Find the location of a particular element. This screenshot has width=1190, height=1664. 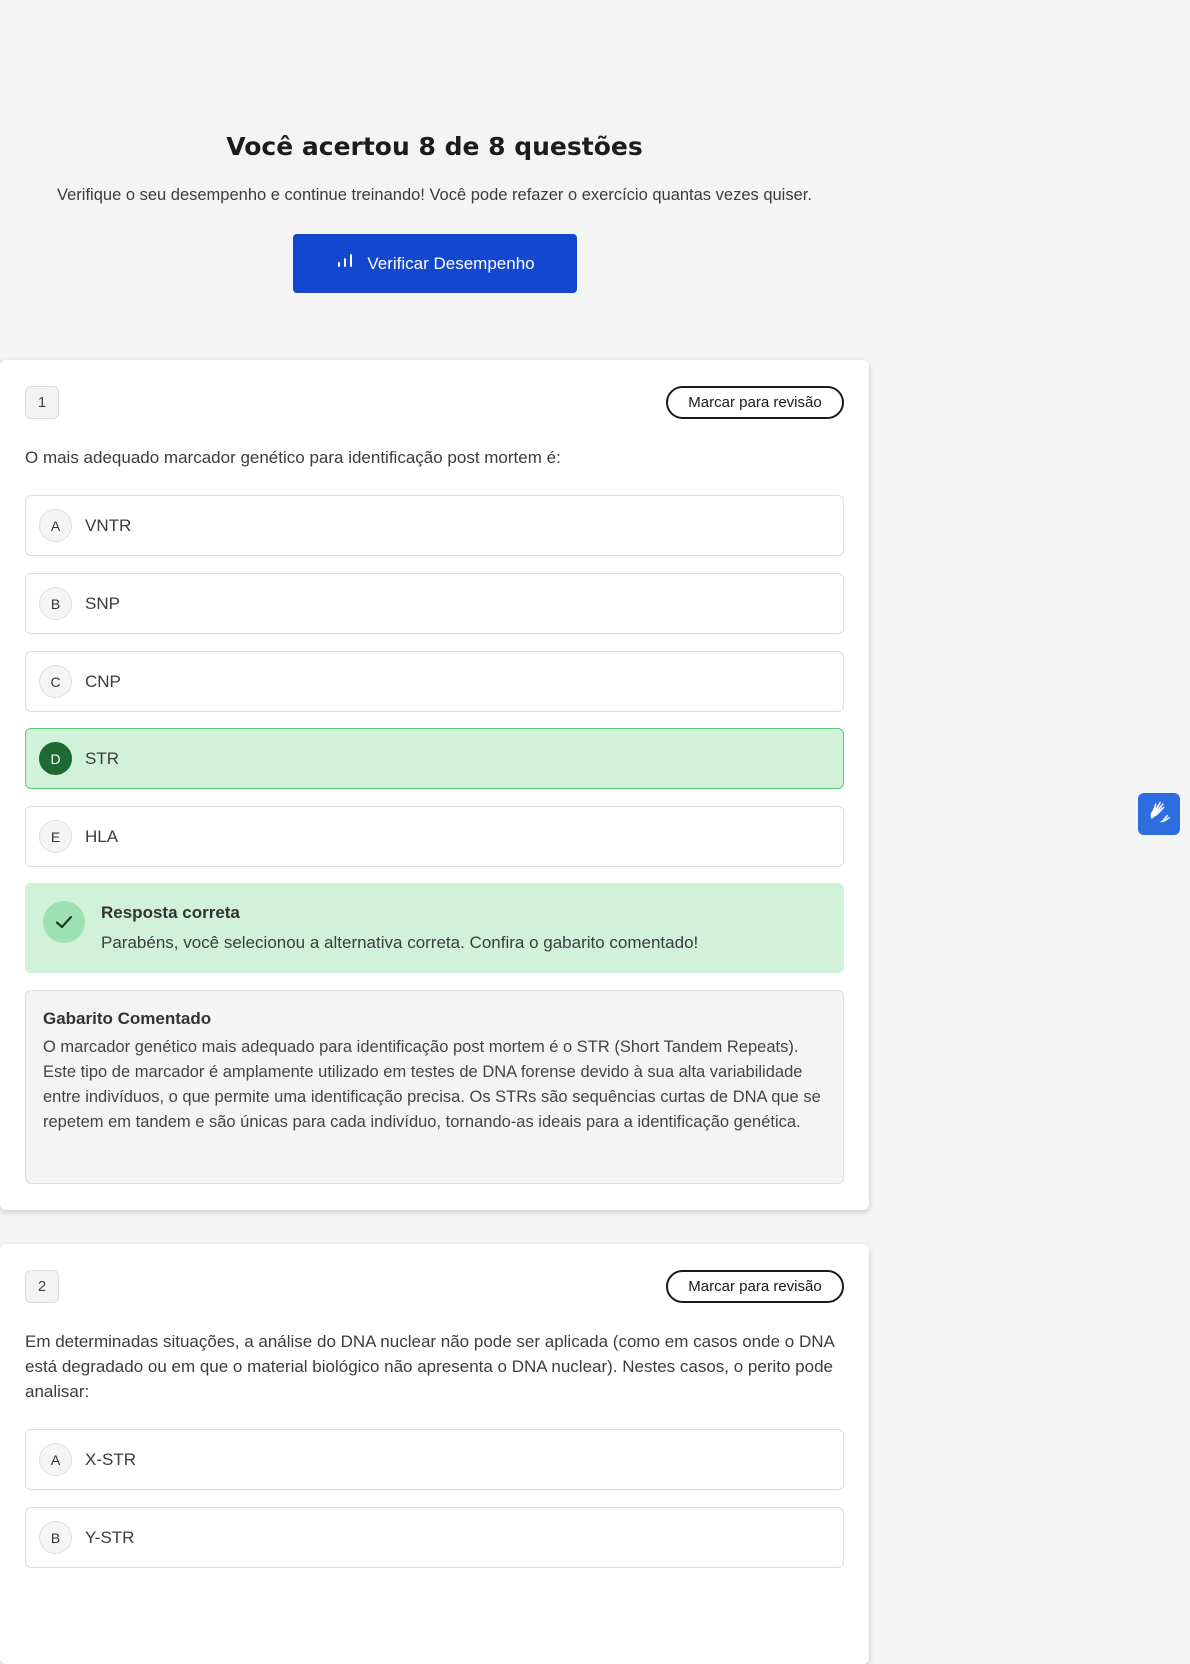

question-number: 1 is located at coordinates (42, 402).